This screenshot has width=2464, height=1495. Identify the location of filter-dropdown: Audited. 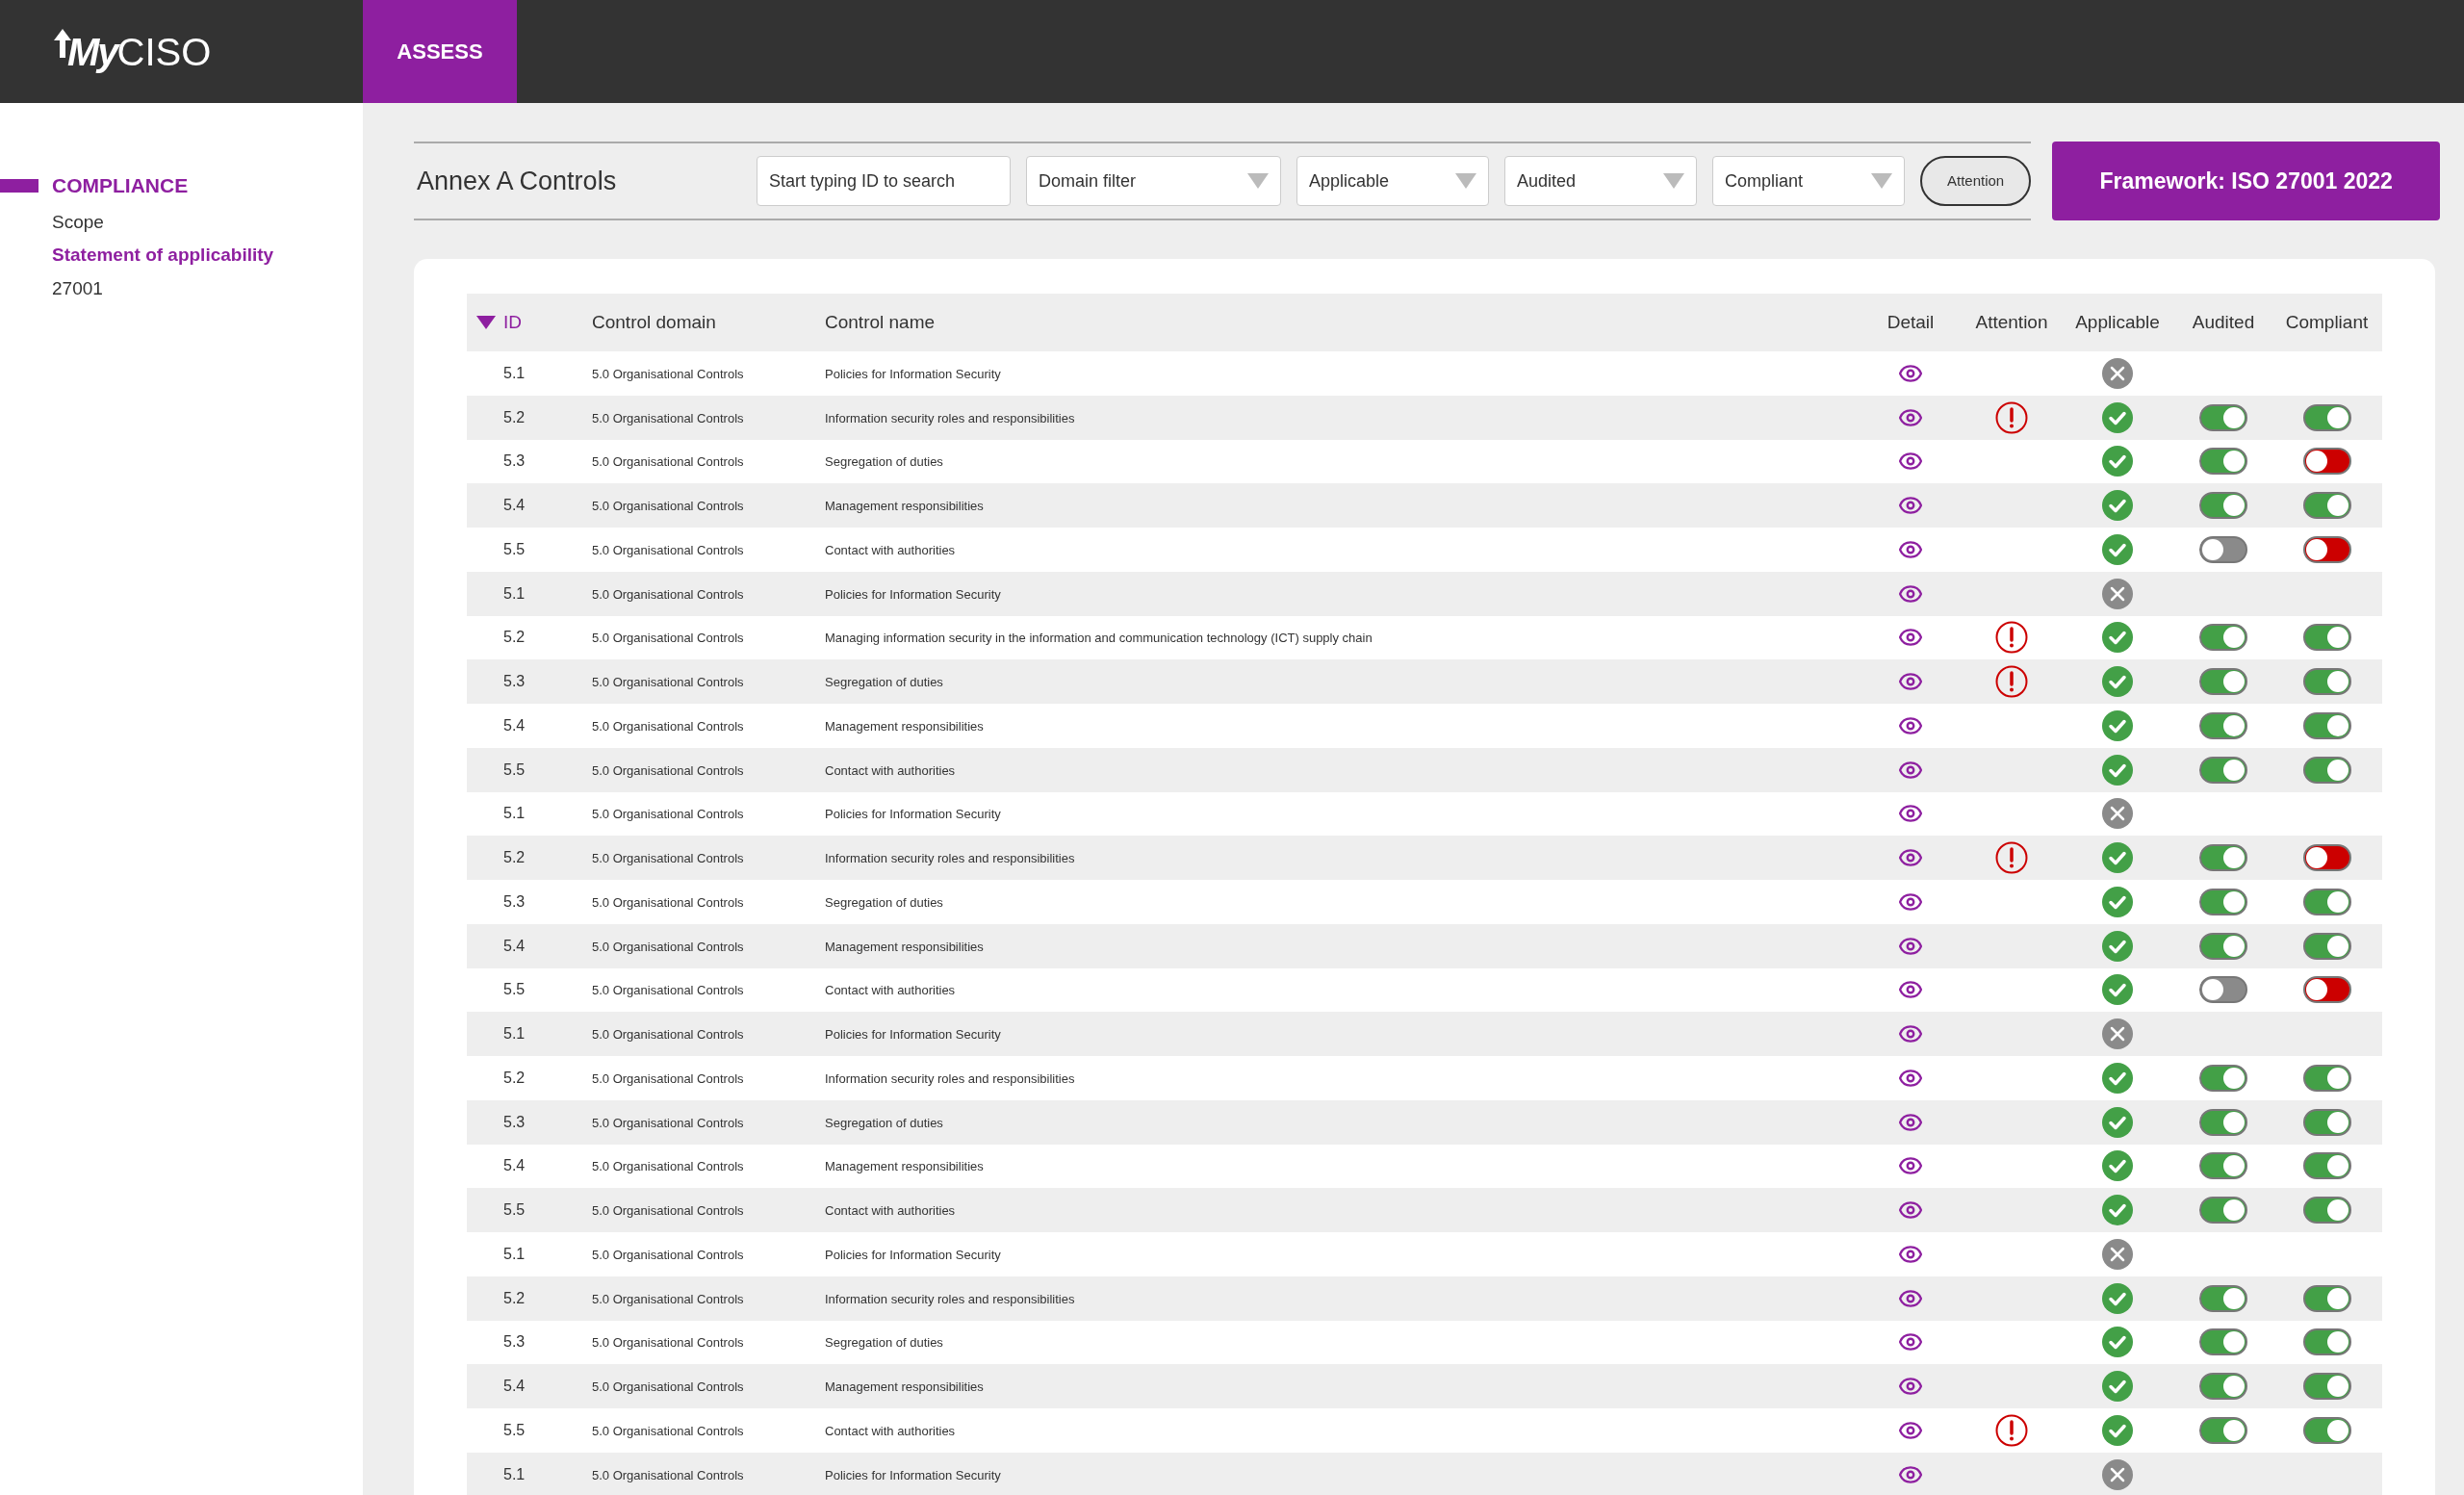
(1600, 181).